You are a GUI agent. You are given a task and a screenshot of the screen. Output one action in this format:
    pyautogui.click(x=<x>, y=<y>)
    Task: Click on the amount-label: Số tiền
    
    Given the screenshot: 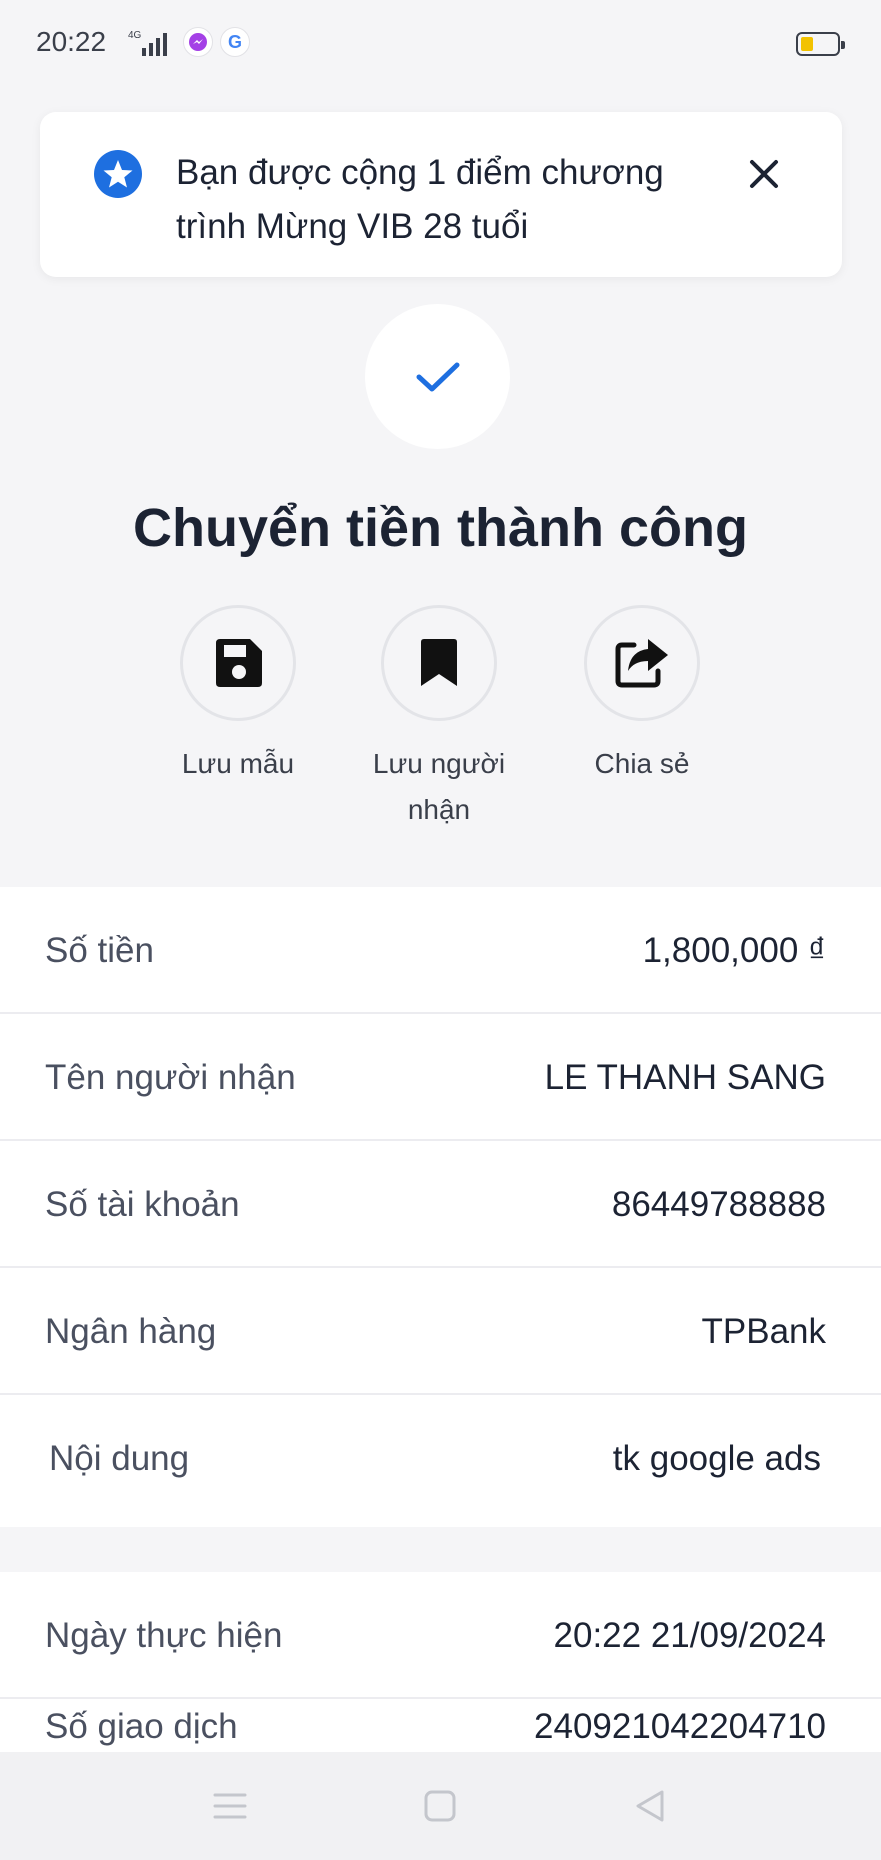 What is the action you would take?
    pyautogui.click(x=99, y=950)
    